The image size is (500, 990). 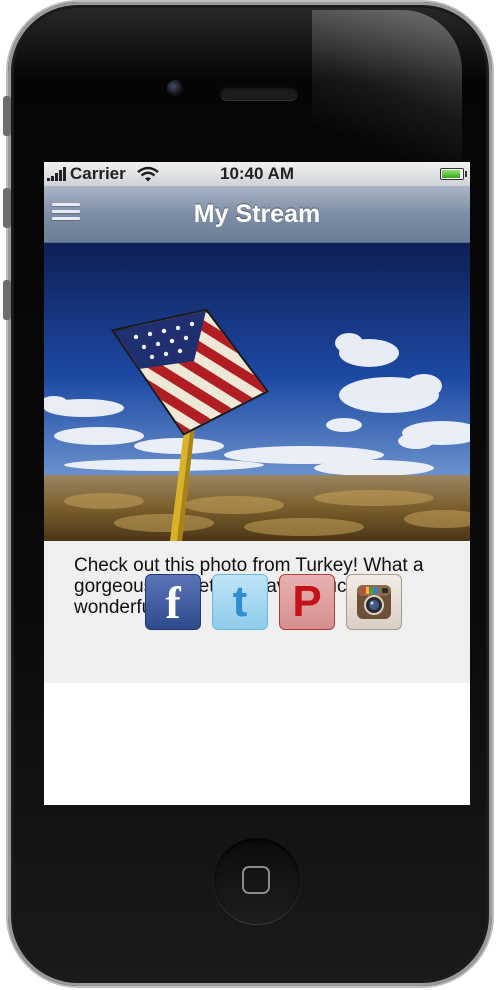 I want to click on home-button, so click(x=257, y=881).